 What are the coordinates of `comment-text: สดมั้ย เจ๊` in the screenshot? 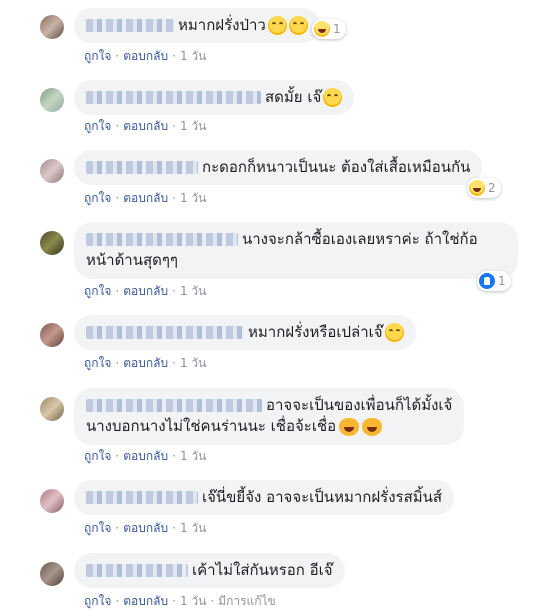 It's located at (293, 97).